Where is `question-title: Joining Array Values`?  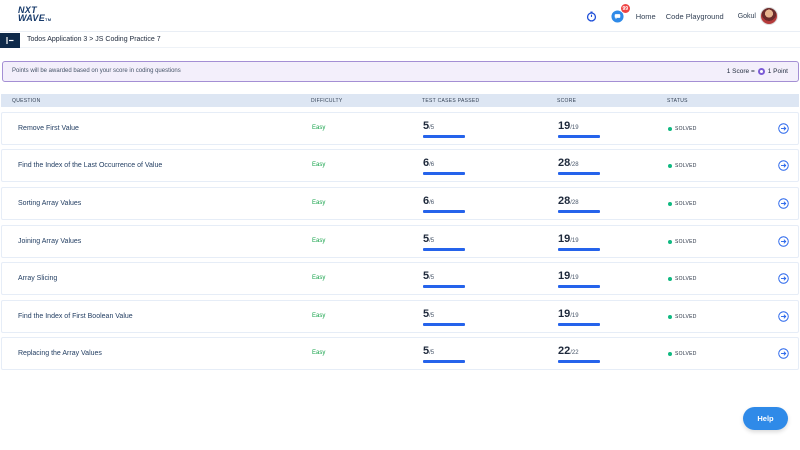
question-title: Joining Array Values is located at coordinates (49, 241).